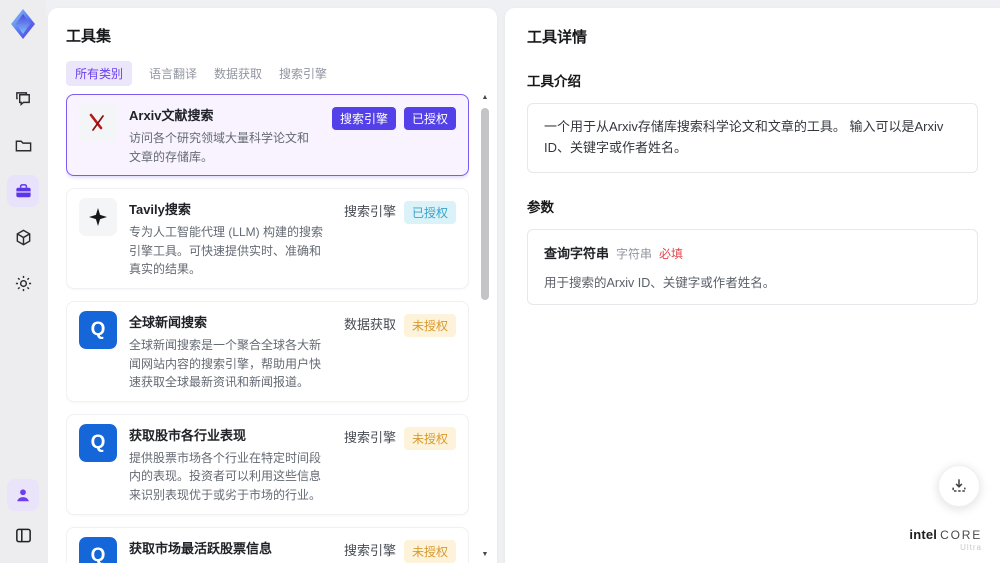 The image size is (1000, 563). What do you see at coordinates (173, 73) in the screenshot?
I see `tab-language-translation: 语言翻译` at bounding box center [173, 73].